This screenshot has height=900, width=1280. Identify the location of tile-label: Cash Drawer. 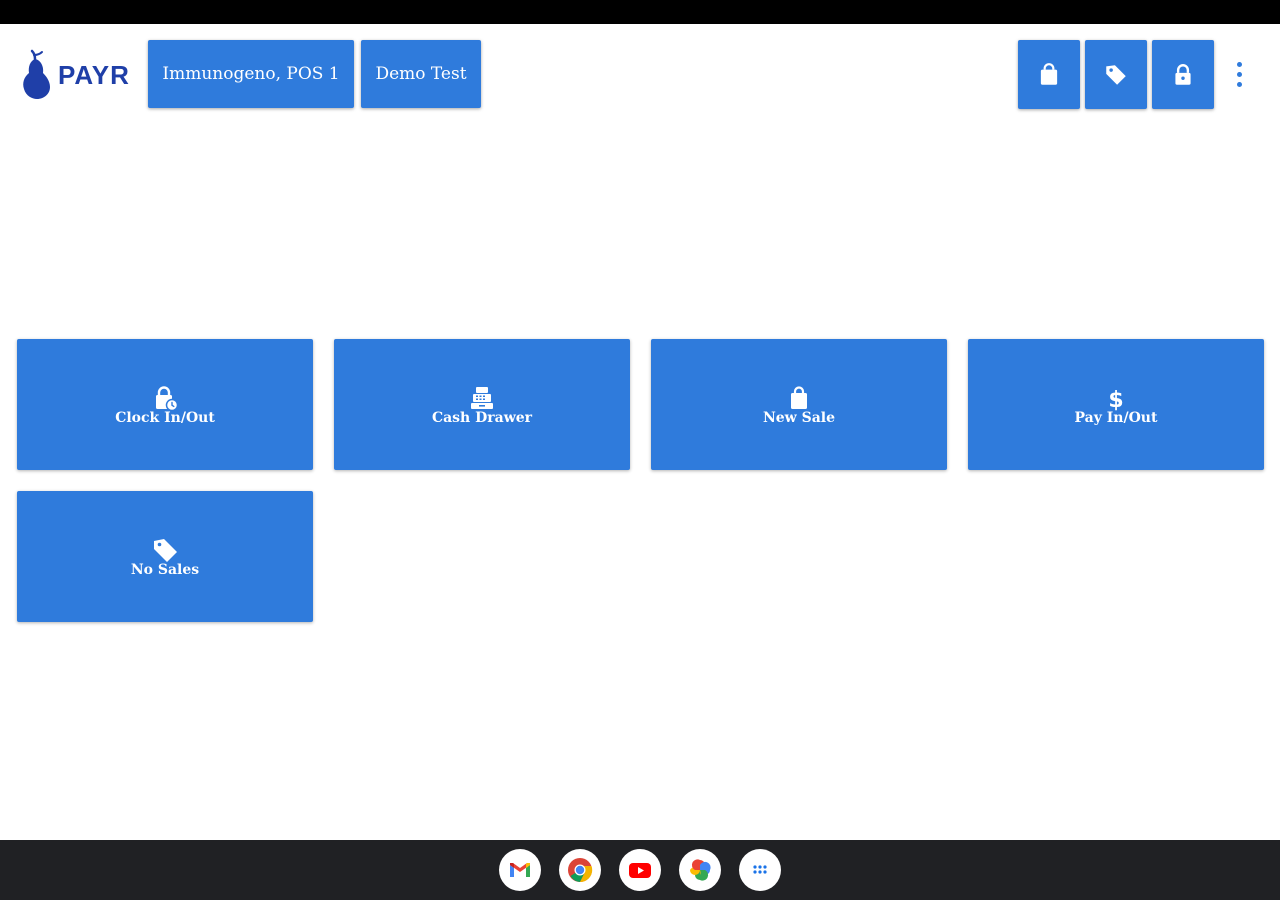
(482, 417).